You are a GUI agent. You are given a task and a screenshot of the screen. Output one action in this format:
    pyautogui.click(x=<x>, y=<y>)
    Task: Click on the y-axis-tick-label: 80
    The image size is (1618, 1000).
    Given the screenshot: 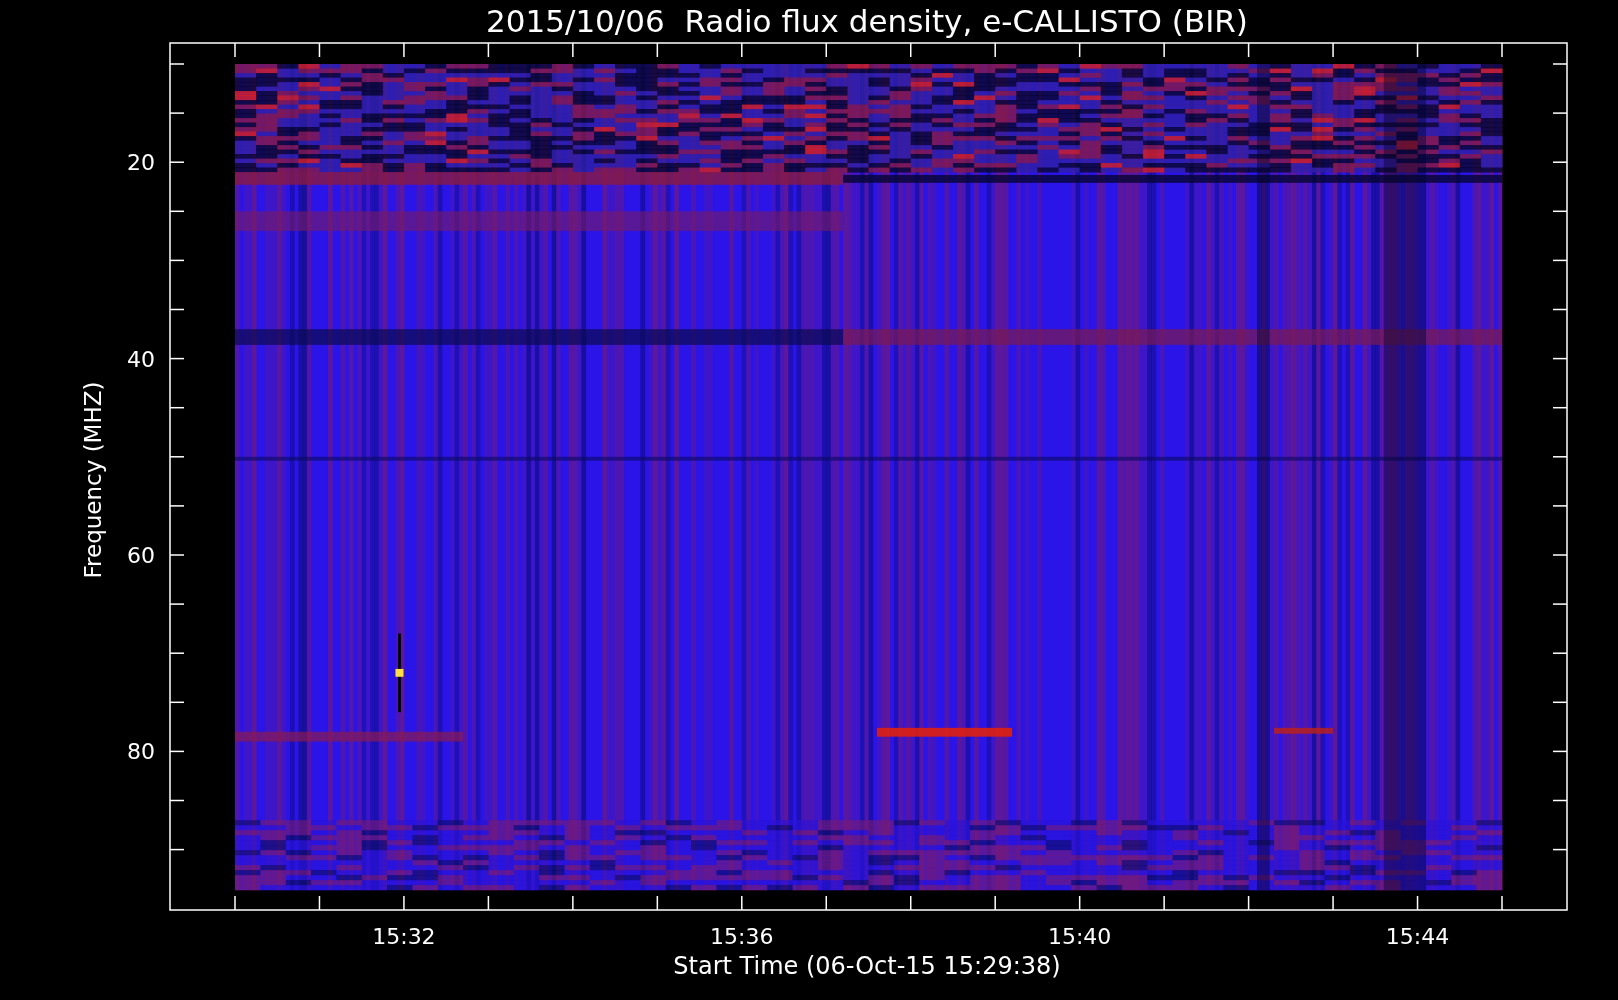 What is the action you would take?
    pyautogui.click(x=141, y=752)
    